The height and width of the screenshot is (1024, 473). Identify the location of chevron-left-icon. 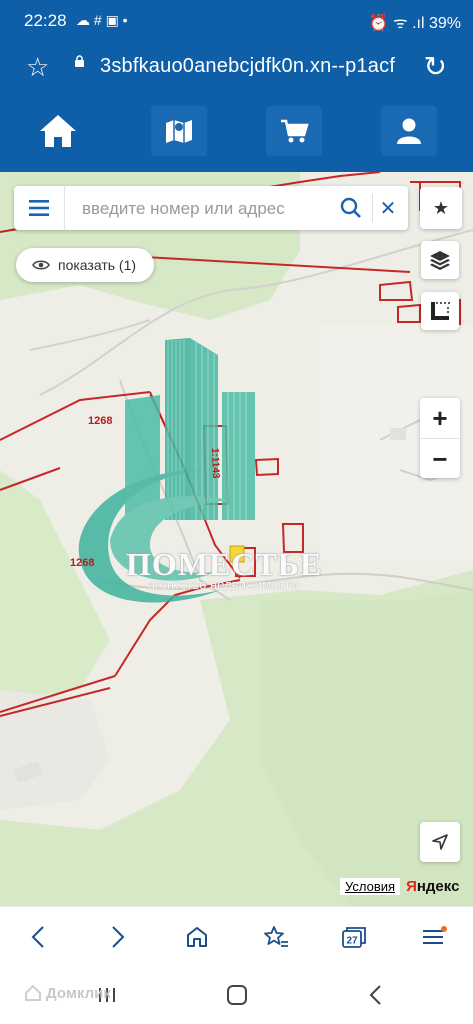
(37, 937).